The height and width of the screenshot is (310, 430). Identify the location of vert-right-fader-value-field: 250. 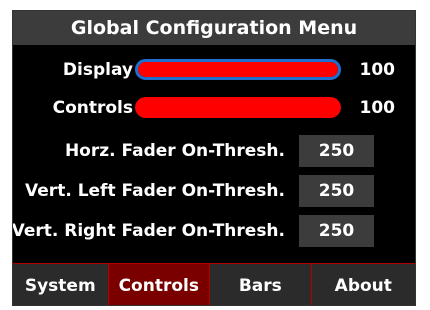
(336, 231).